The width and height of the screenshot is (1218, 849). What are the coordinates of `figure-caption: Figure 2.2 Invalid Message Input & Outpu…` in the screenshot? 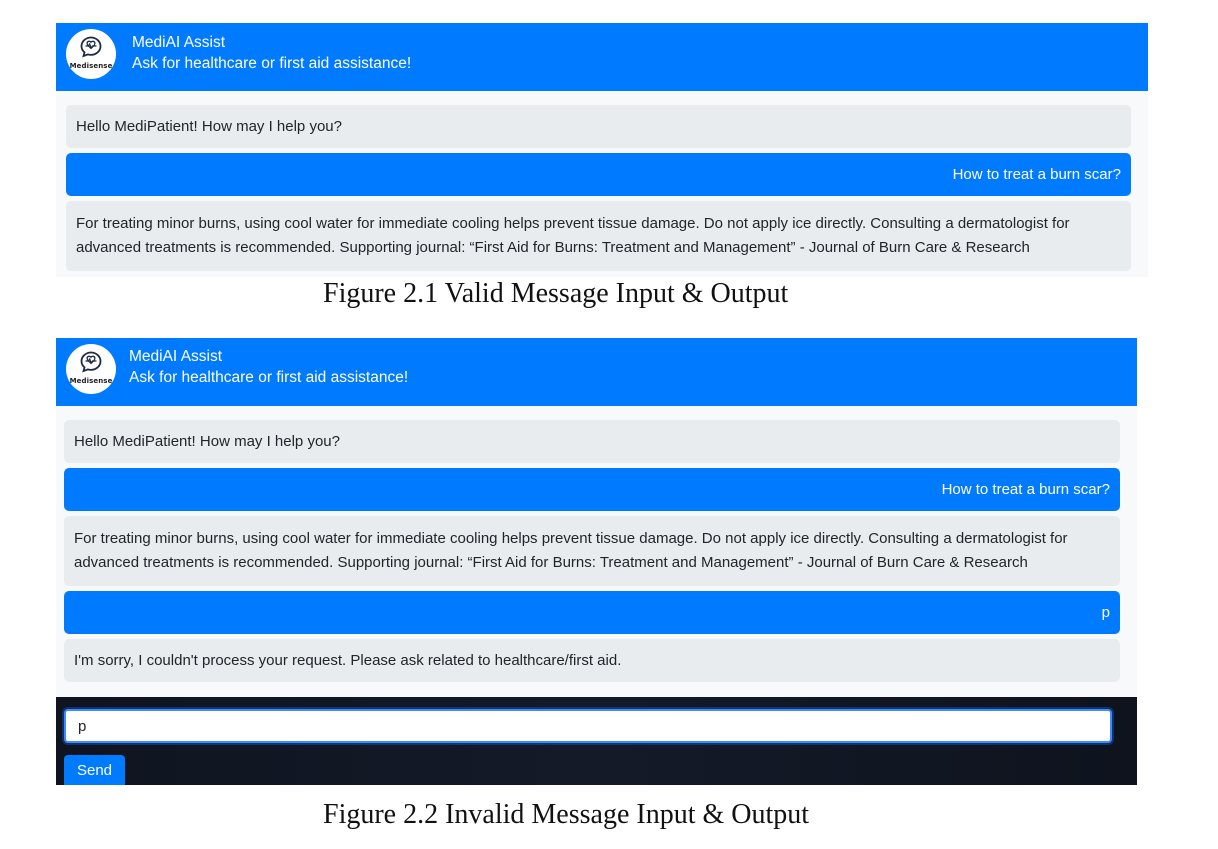 It's located at (566, 814).